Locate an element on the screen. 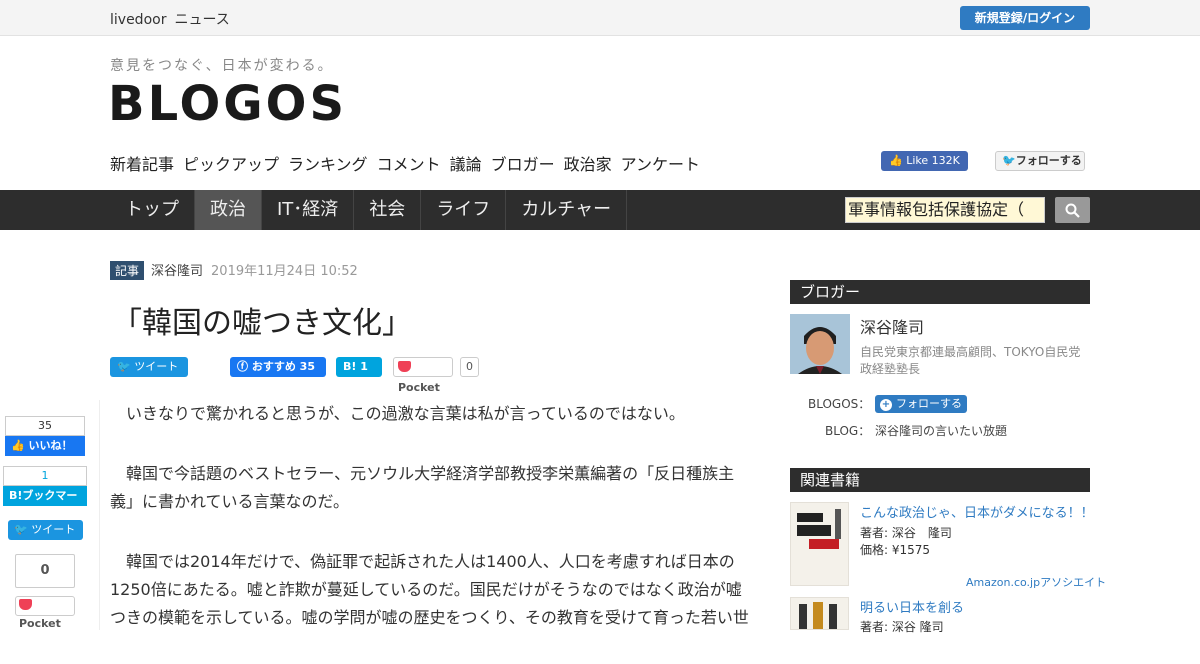  sub-navigation: 新着記事 ピックアップ ランキング コメント 議論 ブロガー 政治家 アンケート is located at coordinates (409, 163).